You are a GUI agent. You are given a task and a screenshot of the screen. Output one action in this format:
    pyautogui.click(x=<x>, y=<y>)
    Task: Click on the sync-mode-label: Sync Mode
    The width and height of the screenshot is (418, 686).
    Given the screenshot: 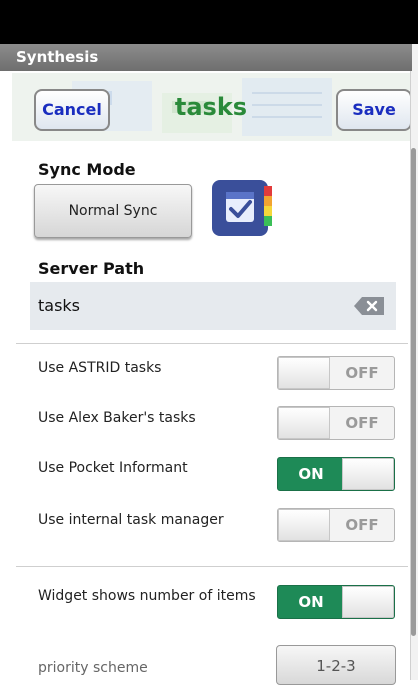 What is the action you would take?
    pyautogui.click(x=87, y=169)
    